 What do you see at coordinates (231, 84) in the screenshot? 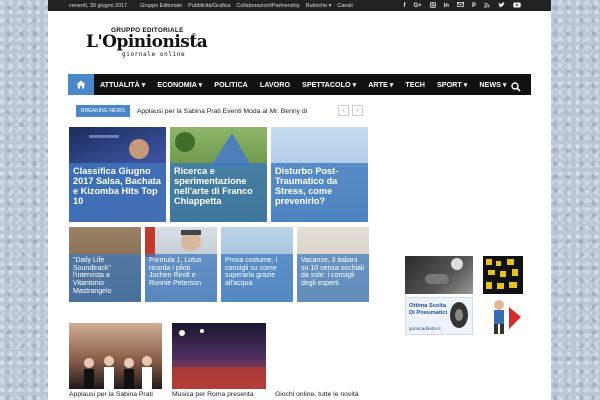
I see `nav-item-politica: POLITICA` at bounding box center [231, 84].